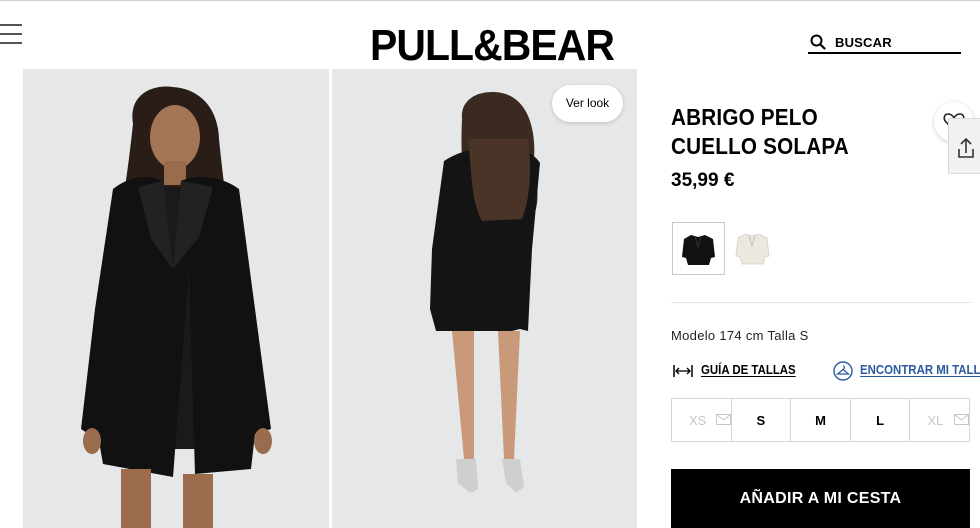  I want to click on size-option-xl: XL, so click(940, 420).